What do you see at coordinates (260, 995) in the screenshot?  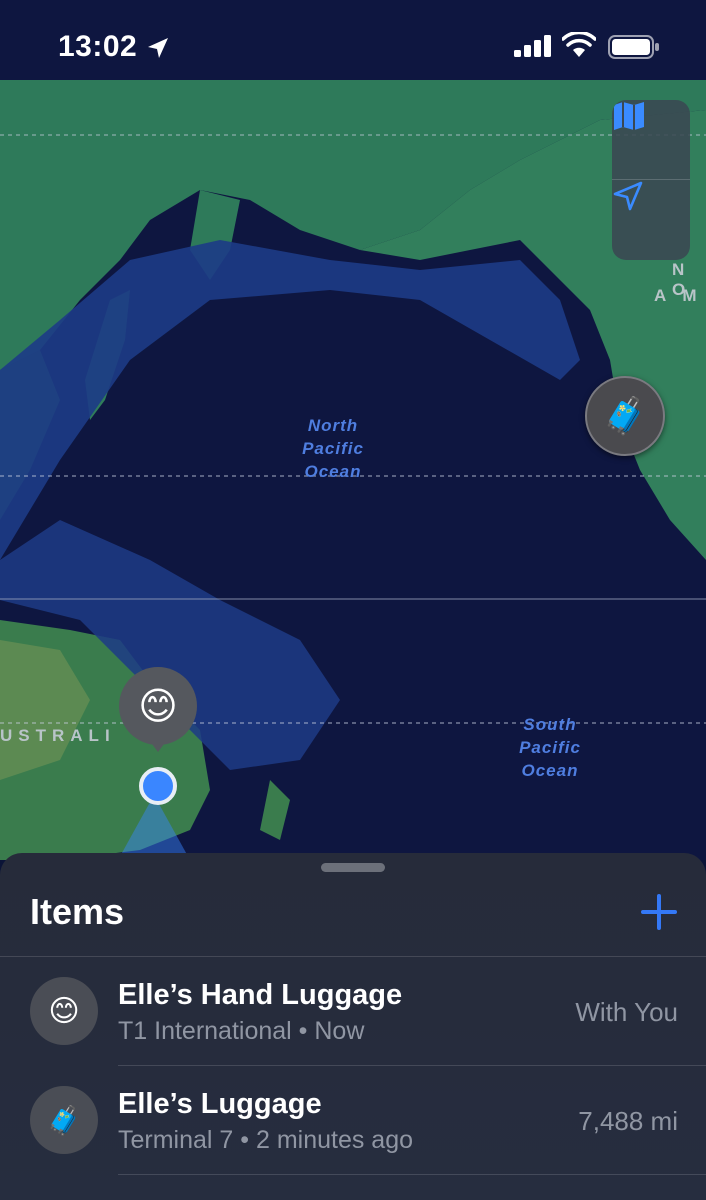 I see `item-name: Elle’s Hand Luggage` at bounding box center [260, 995].